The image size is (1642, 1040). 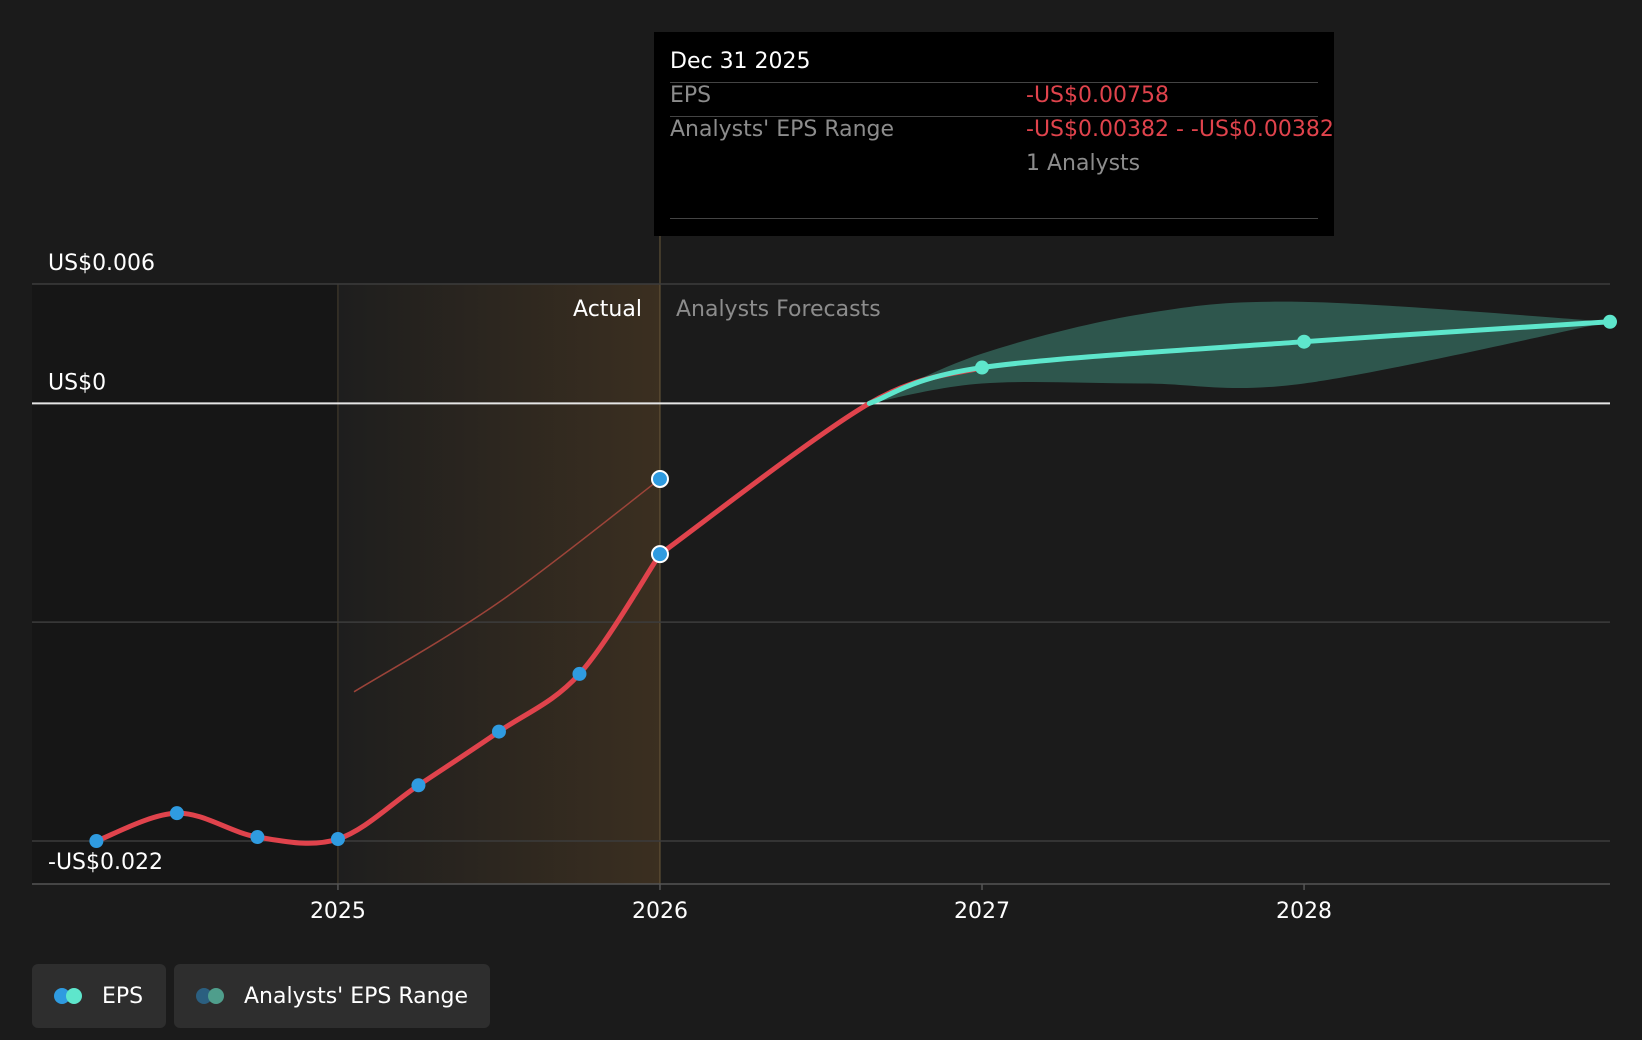 I want to click on eps-dots-icon, so click(x=71, y=996).